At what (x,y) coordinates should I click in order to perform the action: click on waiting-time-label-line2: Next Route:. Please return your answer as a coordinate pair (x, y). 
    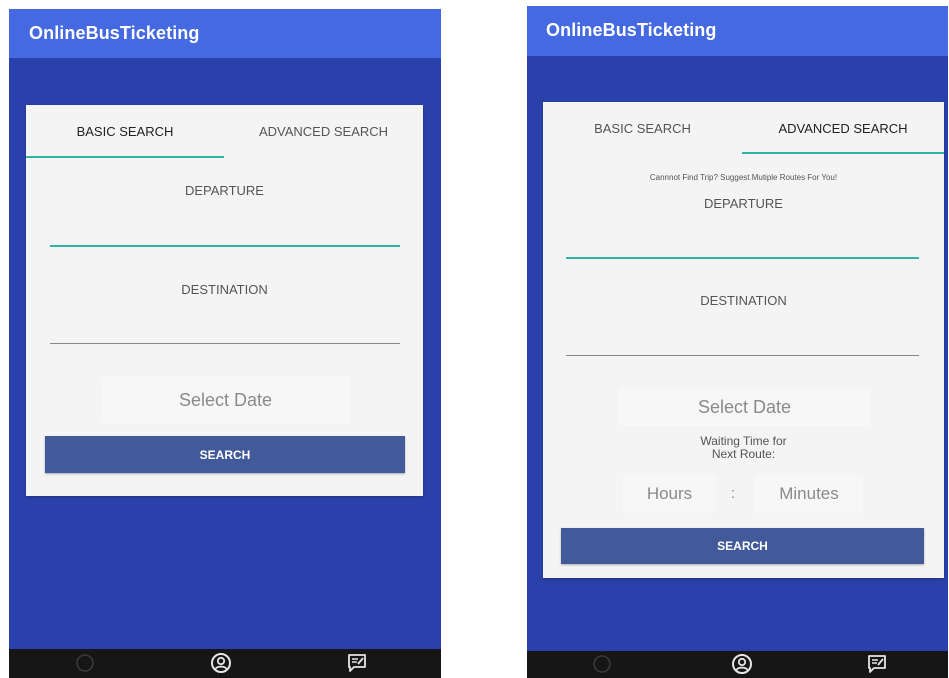
    Looking at the image, I should click on (743, 454).